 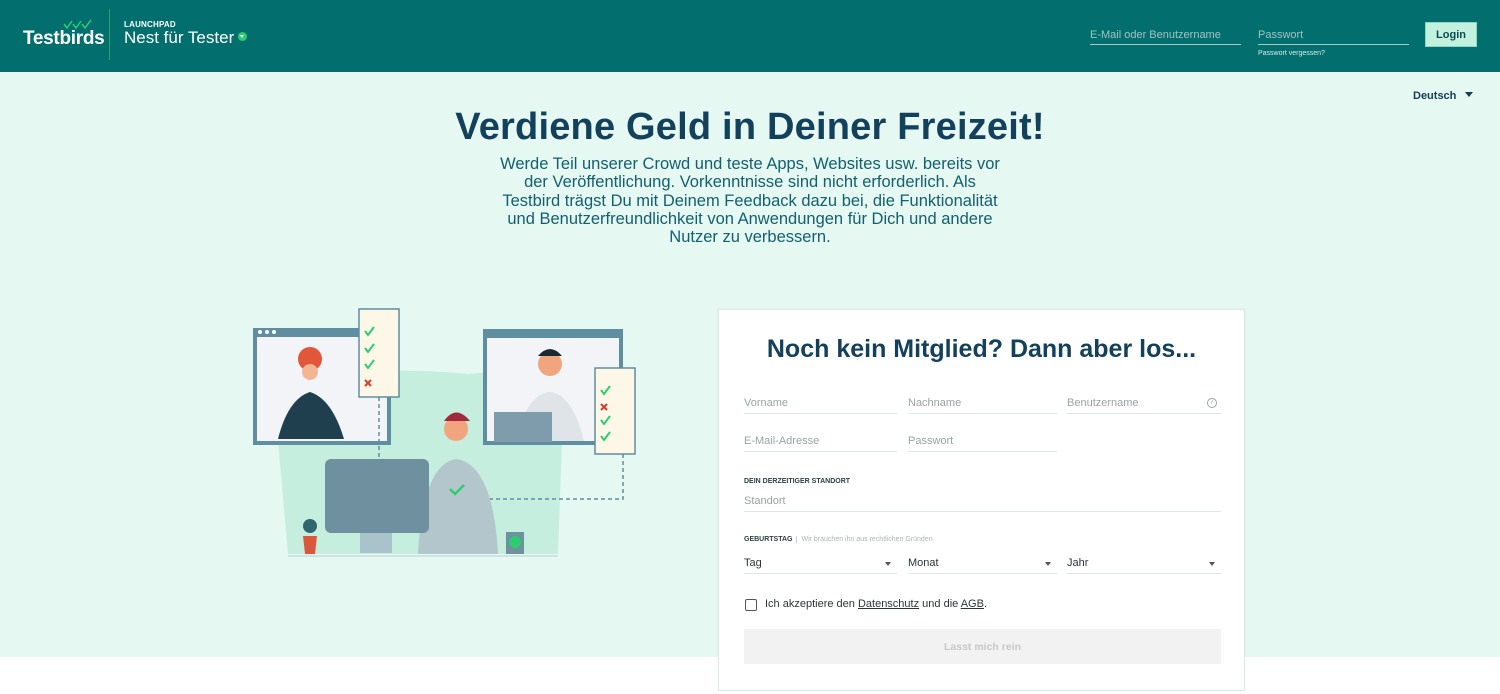 I want to click on accept-suffix: ., so click(x=985, y=604).